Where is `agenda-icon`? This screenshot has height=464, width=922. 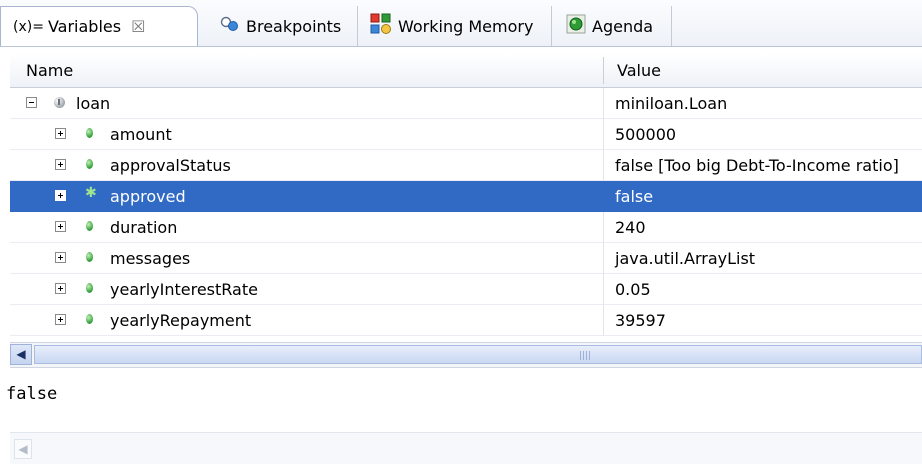
agenda-icon is located at coordinates (576, 26).